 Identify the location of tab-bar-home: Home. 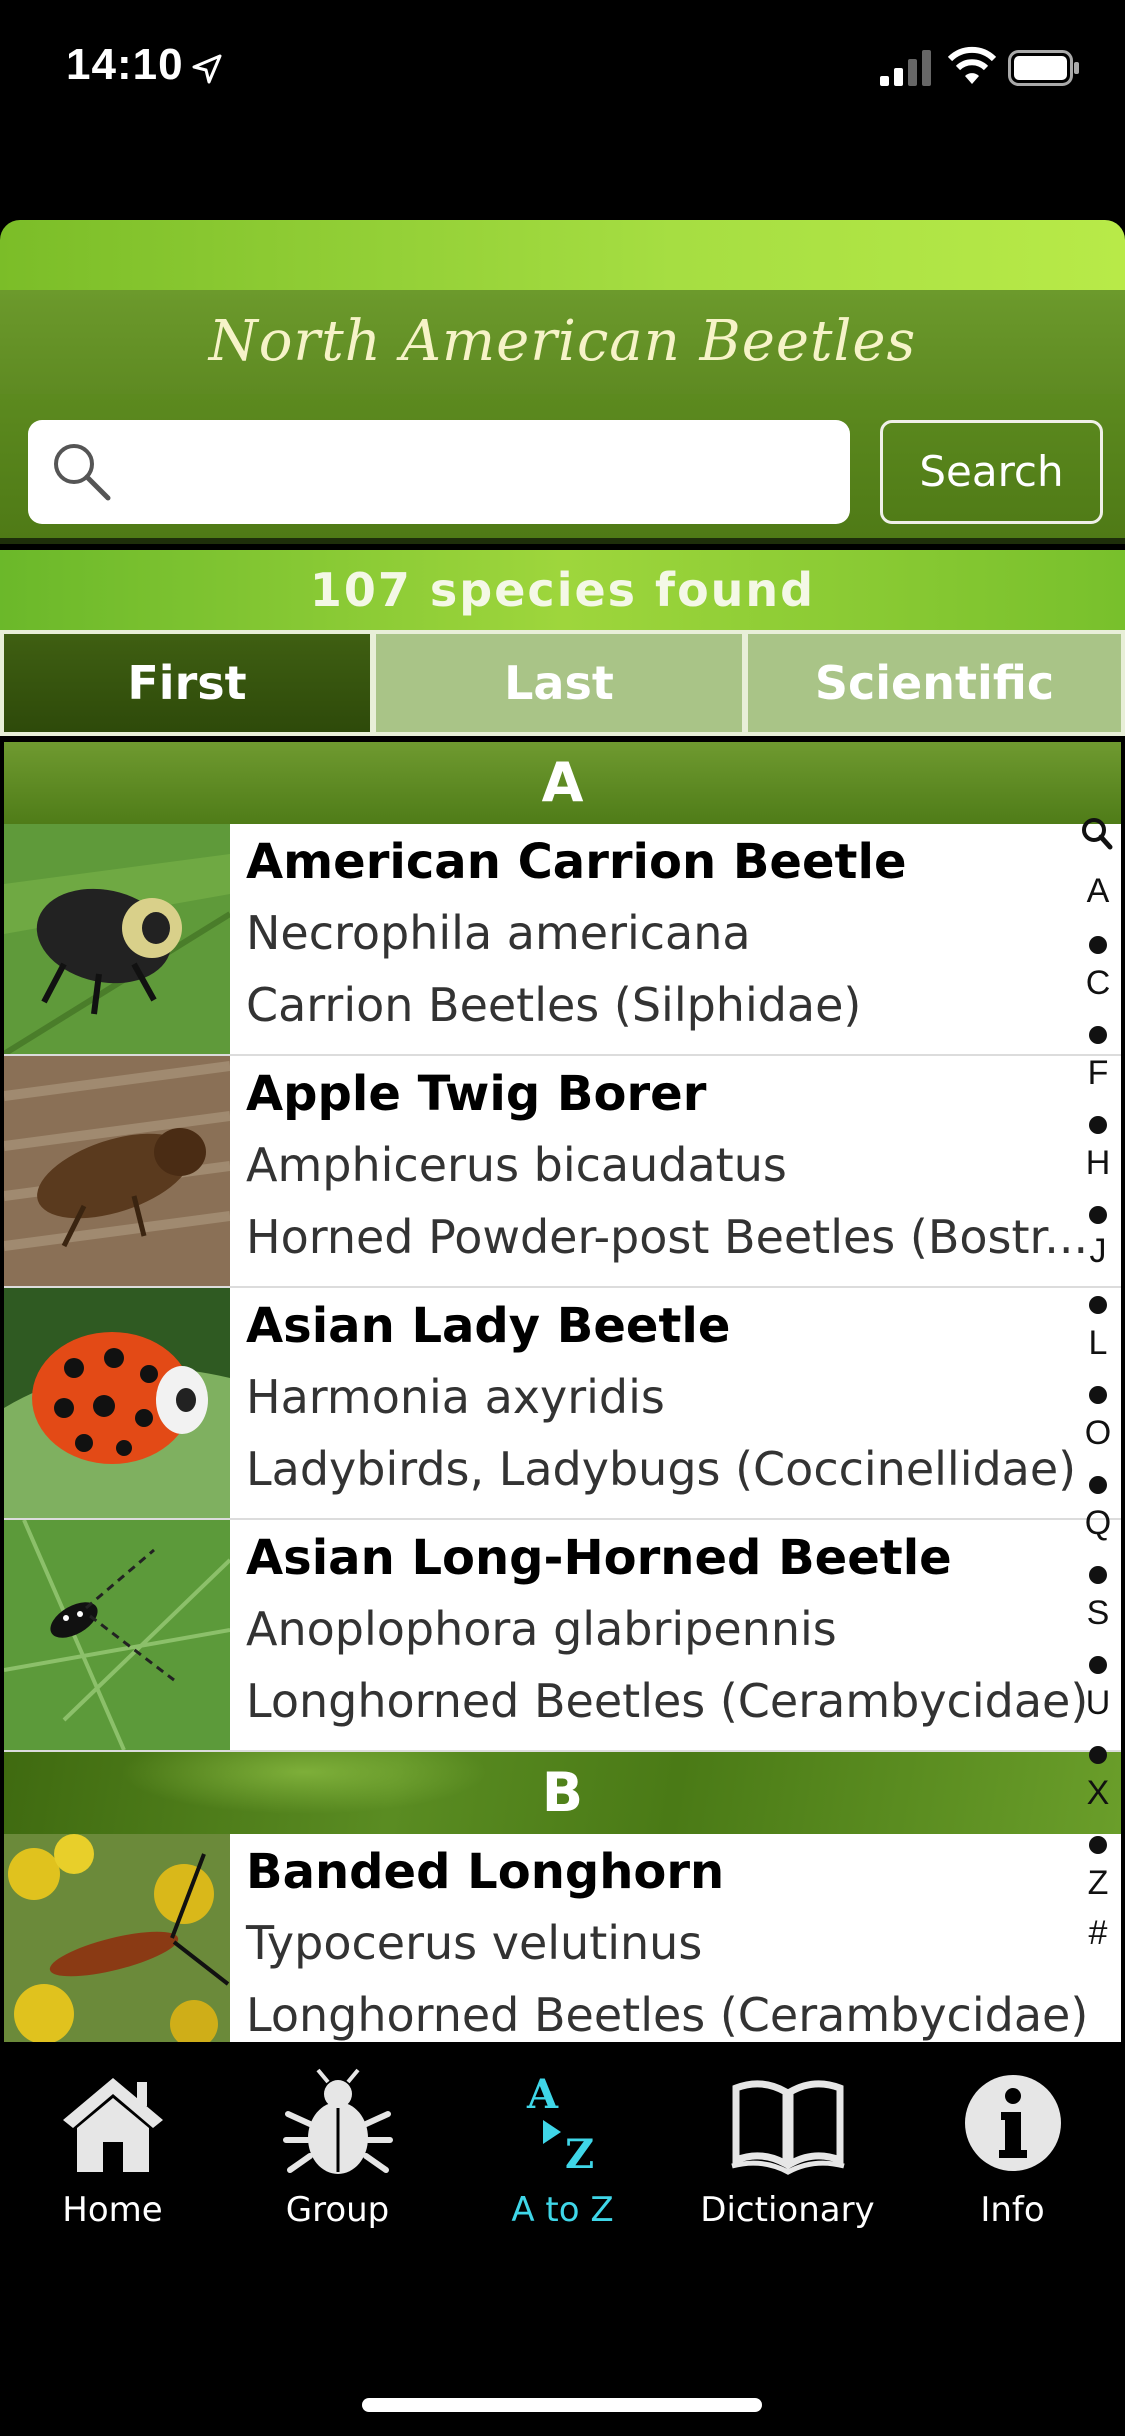
(112, 2163).